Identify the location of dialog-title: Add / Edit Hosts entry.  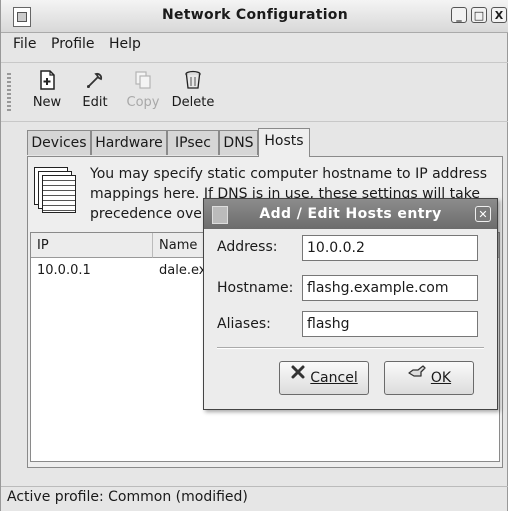
(350, 214).